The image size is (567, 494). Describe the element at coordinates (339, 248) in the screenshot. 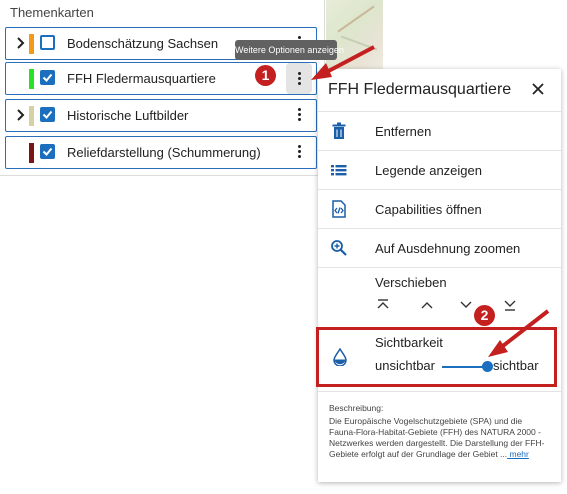

I see `zoom-in-icon` at that location.